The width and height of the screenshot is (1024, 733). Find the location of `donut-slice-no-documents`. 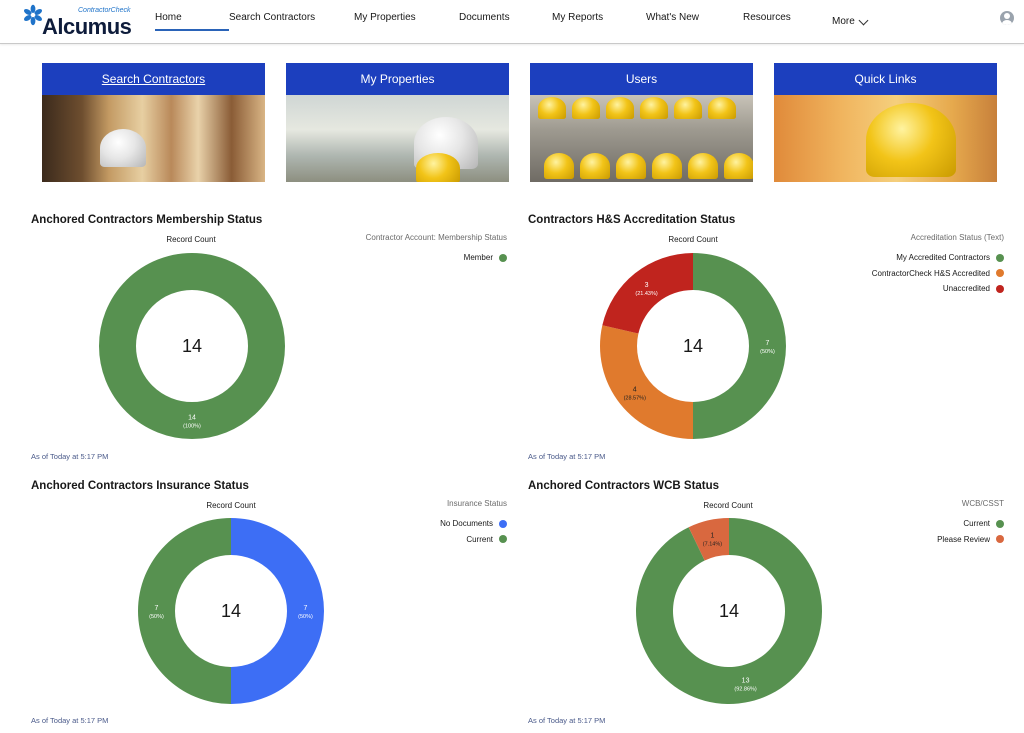

donut-slice-no-documents is located at coordinates (277, 611).